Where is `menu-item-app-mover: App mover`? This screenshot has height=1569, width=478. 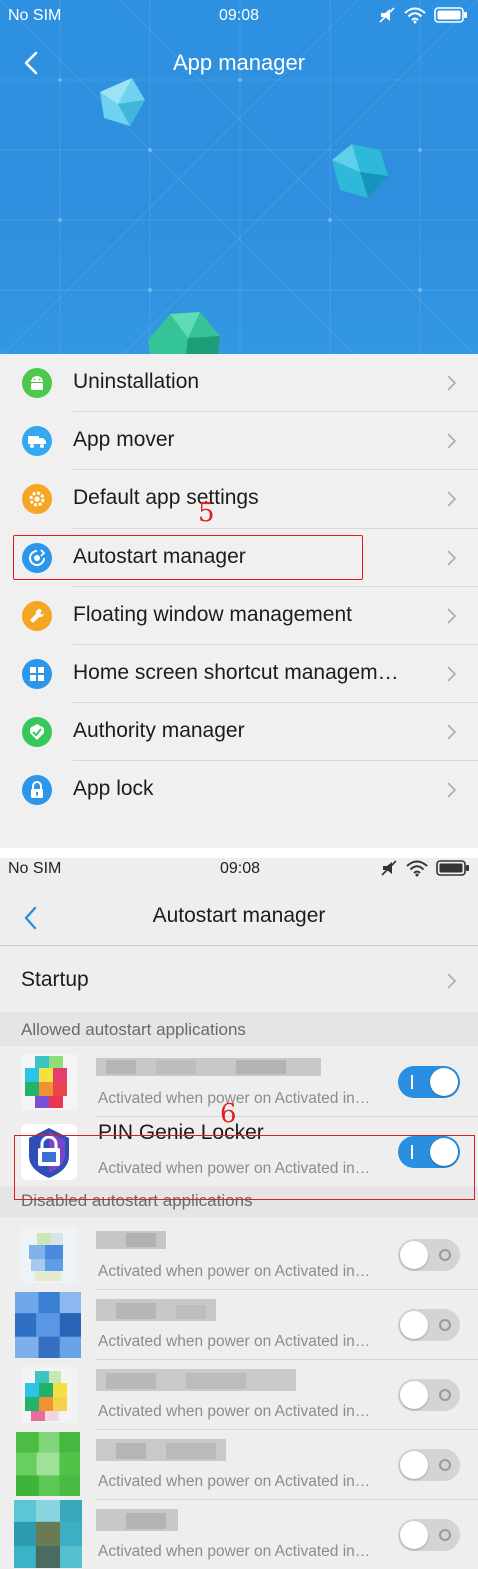
menu-item-app-mover: App mover is located at coordinates (239, 441).